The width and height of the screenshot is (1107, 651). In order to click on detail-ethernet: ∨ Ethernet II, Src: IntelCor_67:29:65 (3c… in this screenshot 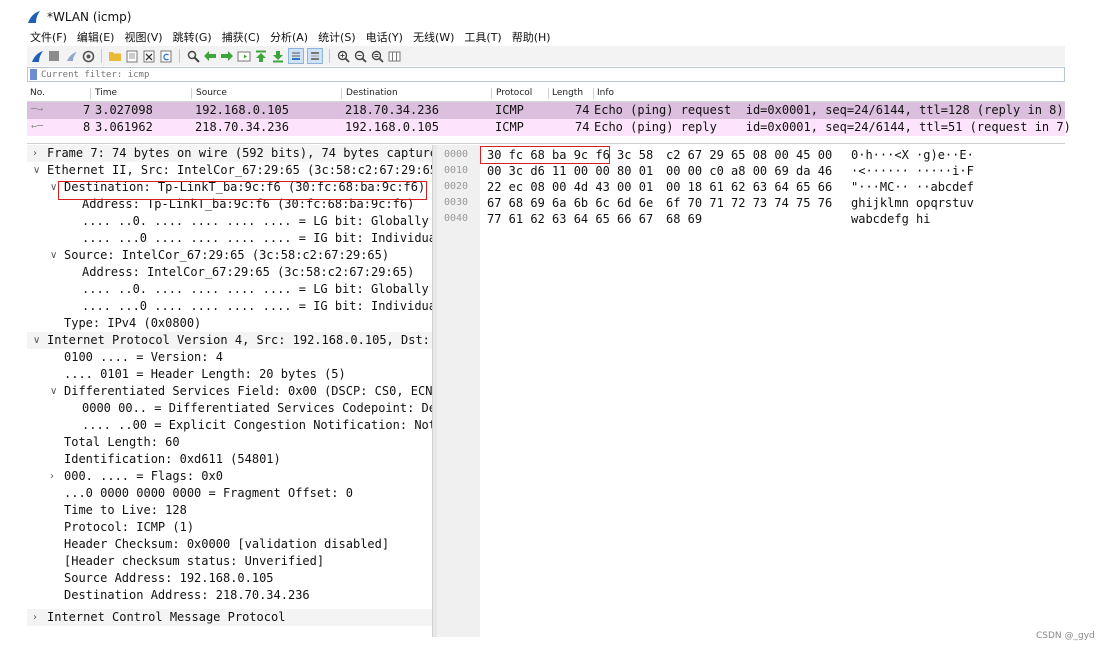, I will do `click(229, 170)`.